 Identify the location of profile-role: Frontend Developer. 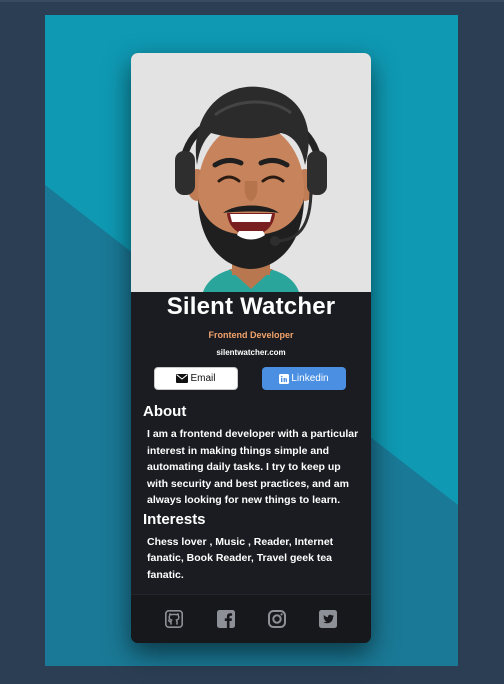
(251, 335).